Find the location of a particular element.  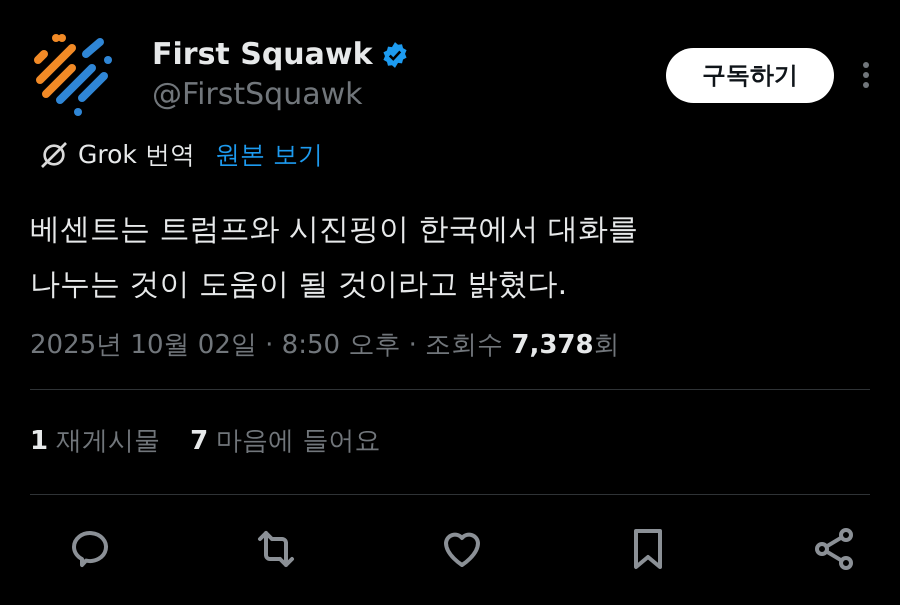

show-original-link: 원본 보기 is located at coordinates (268, 155).